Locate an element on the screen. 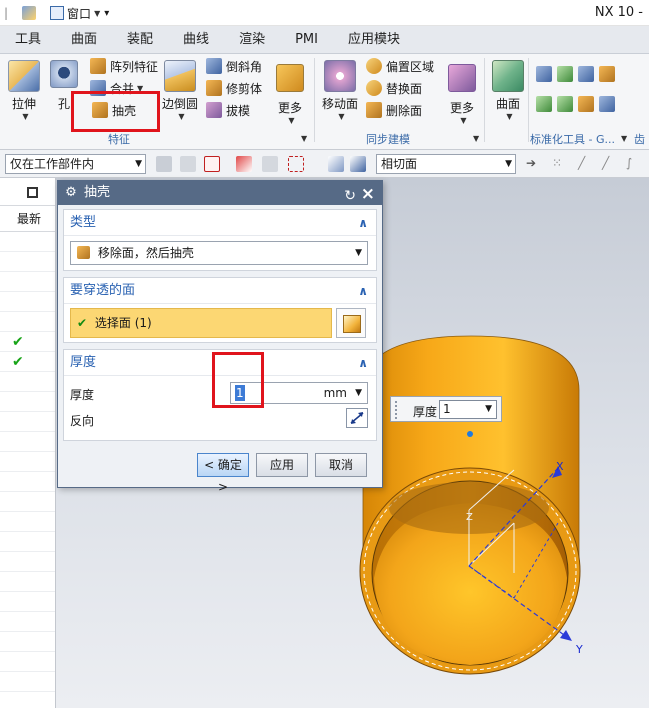 This screenshot has height=708, width=649. sync-group-expand-icon: ▼ is located at coordinates (476, 138).